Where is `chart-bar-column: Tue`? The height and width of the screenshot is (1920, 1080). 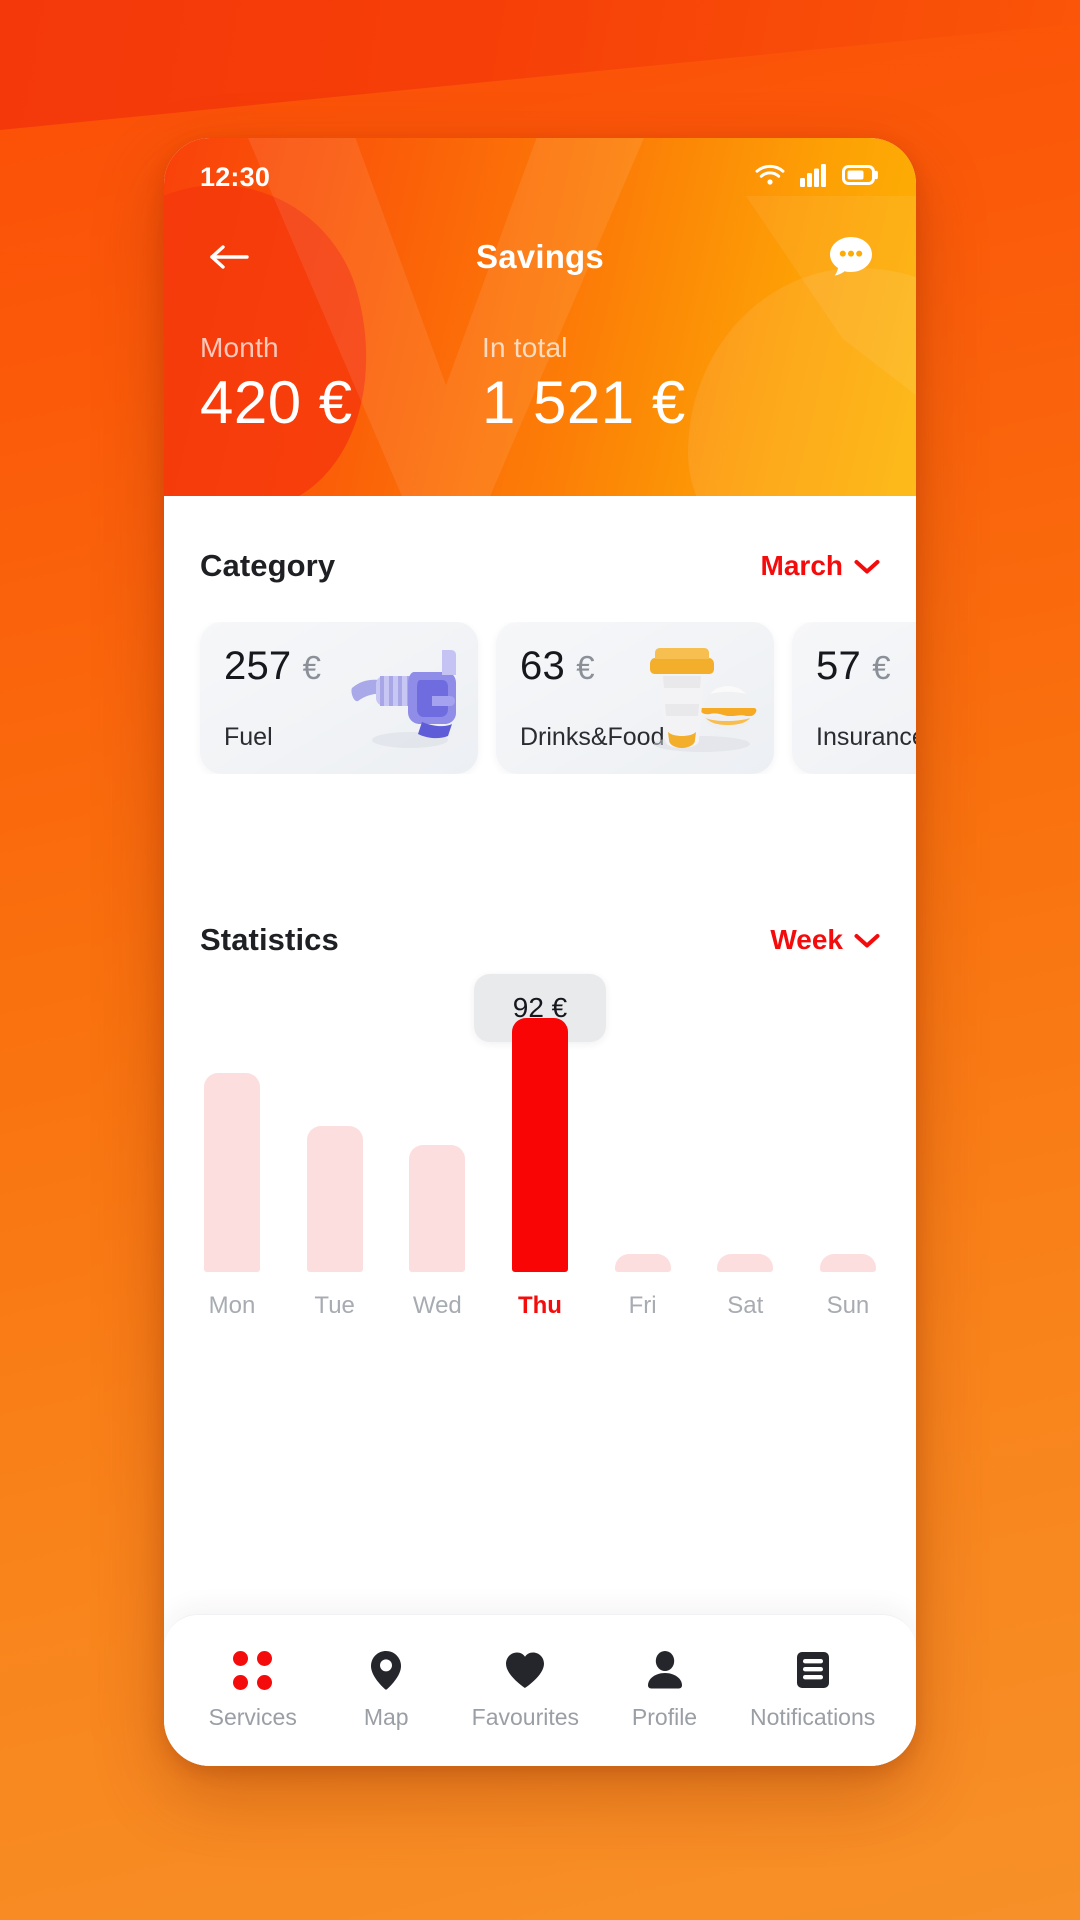
chart-bar-column: Tue is located at coordinates (335, 1223).